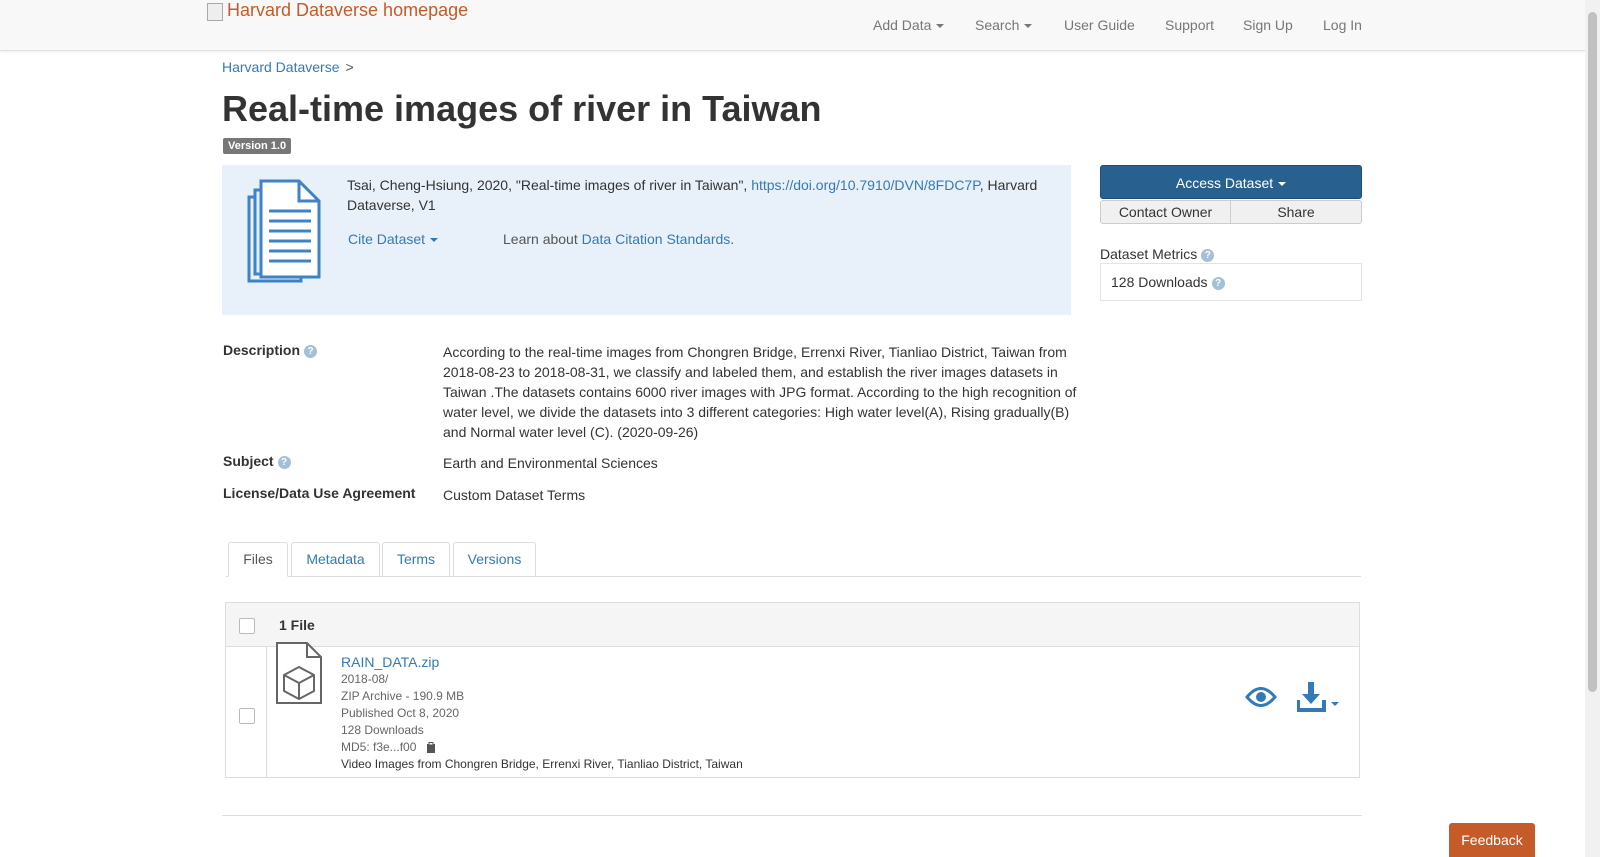 The image size is (1600, 857). What do you see at coordinates (902, 25) in the screenshot?
I see `nav-add-data-label: Add Data` at bounding box center [902, 25].